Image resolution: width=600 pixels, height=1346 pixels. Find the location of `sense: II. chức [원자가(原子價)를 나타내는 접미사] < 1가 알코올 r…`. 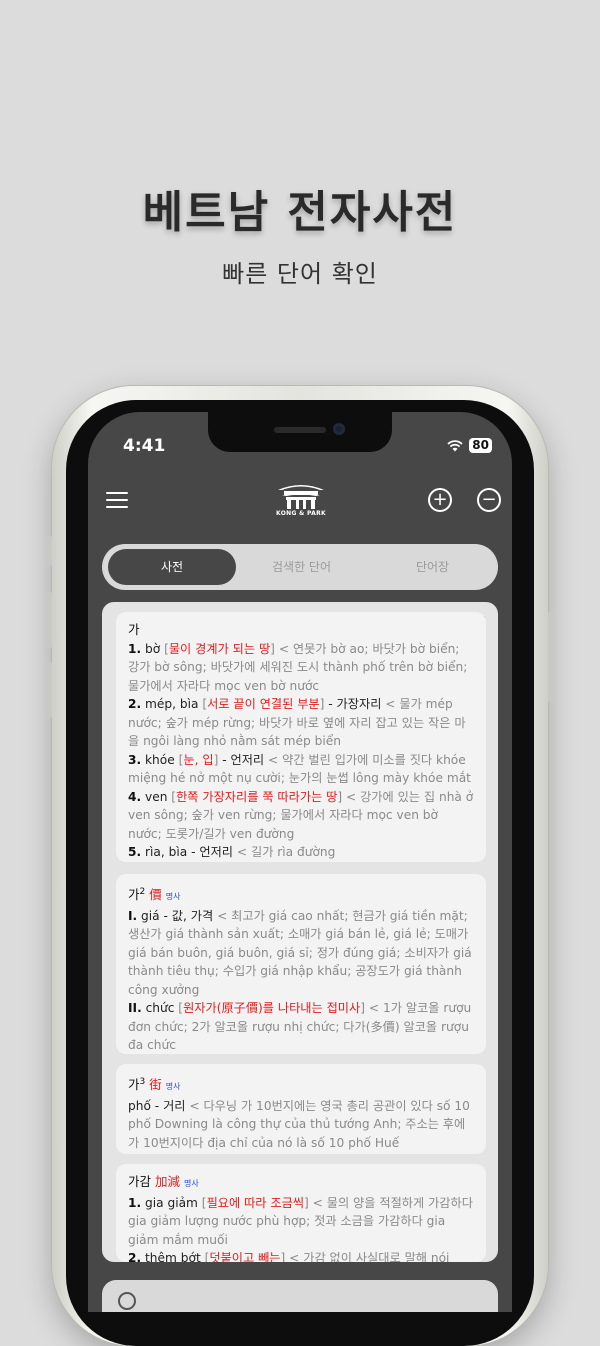

sense: II. chức [원자가(原子價)를 나타내는 접미사] < 1가 알코올 r… is located at coordinates (300, 1027).